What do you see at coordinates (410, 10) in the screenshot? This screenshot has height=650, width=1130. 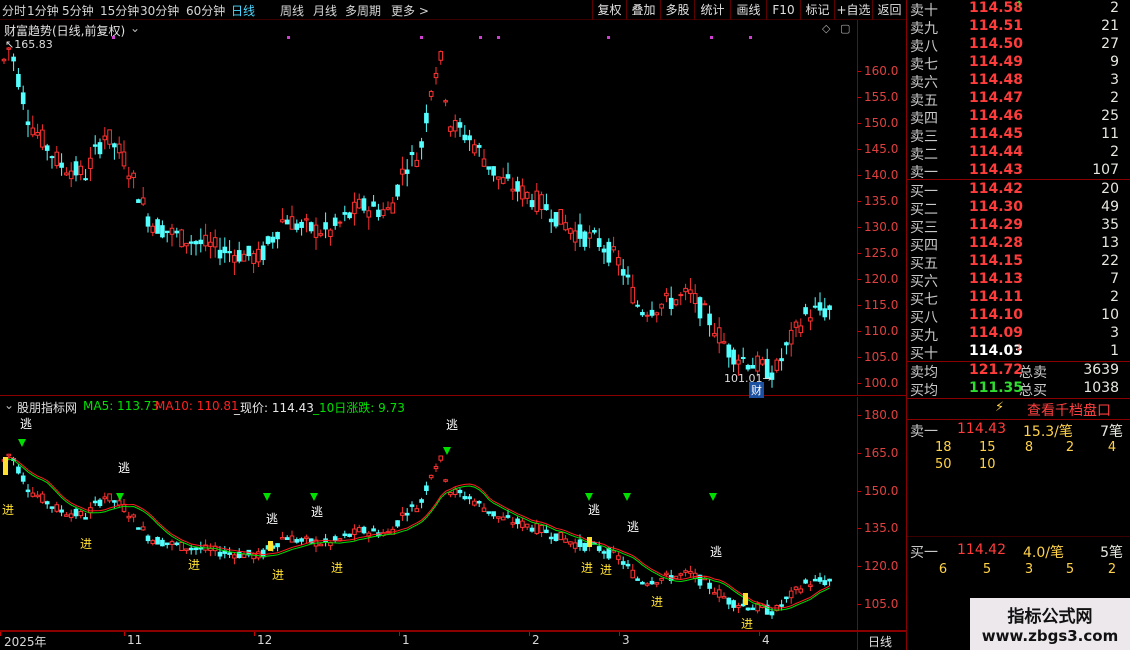 I see `period-tab-11: 更多 >` at bounding box center [410, 10].